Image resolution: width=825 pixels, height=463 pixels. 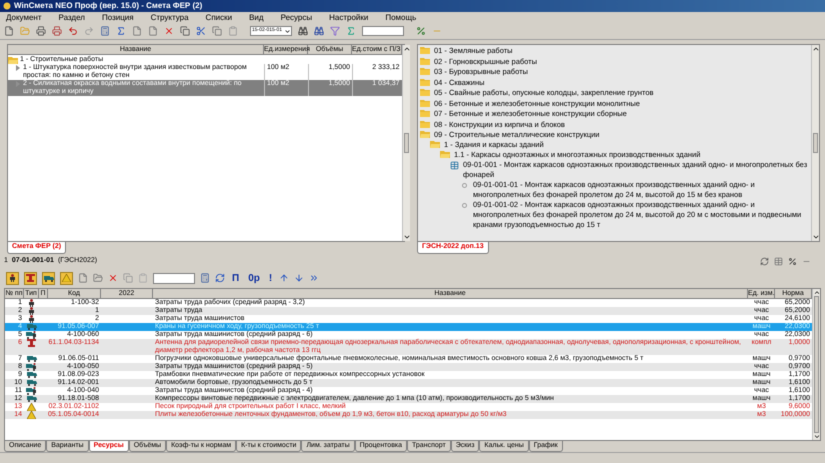 I want to click on undo-icon, so click(x=73, y=31).